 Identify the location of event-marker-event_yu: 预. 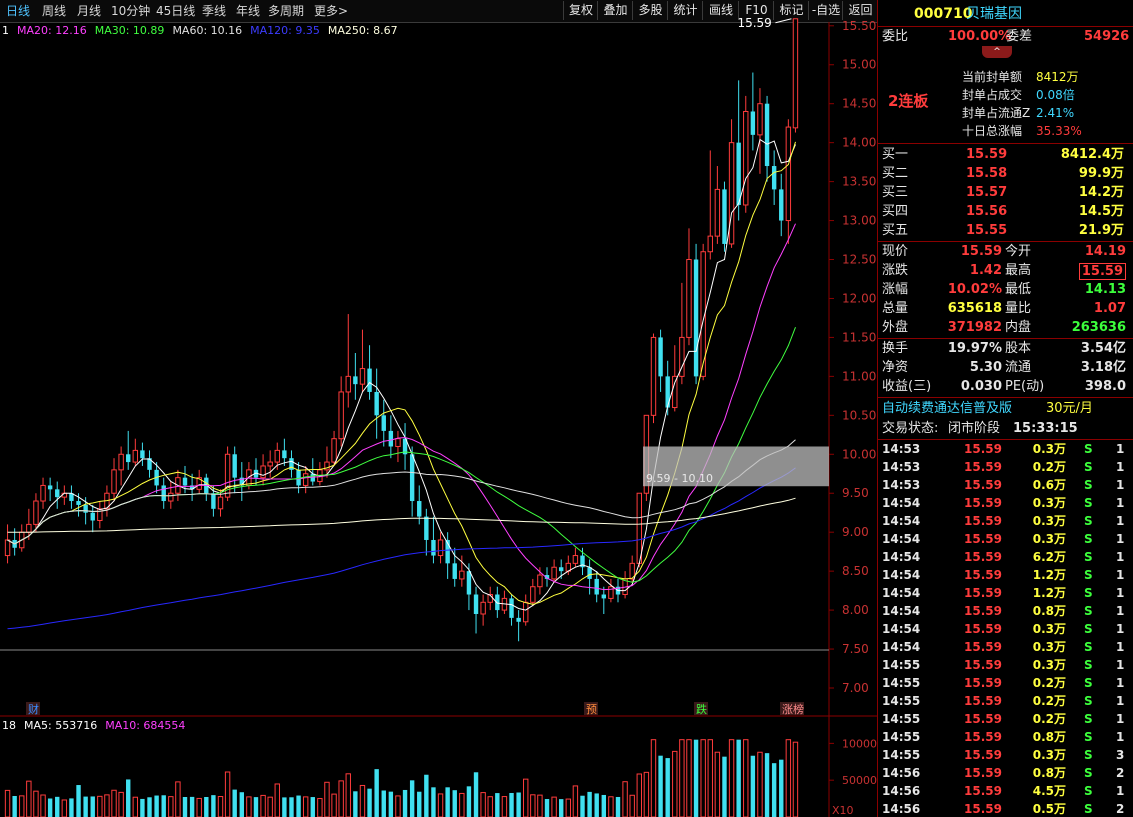
(591, 709).